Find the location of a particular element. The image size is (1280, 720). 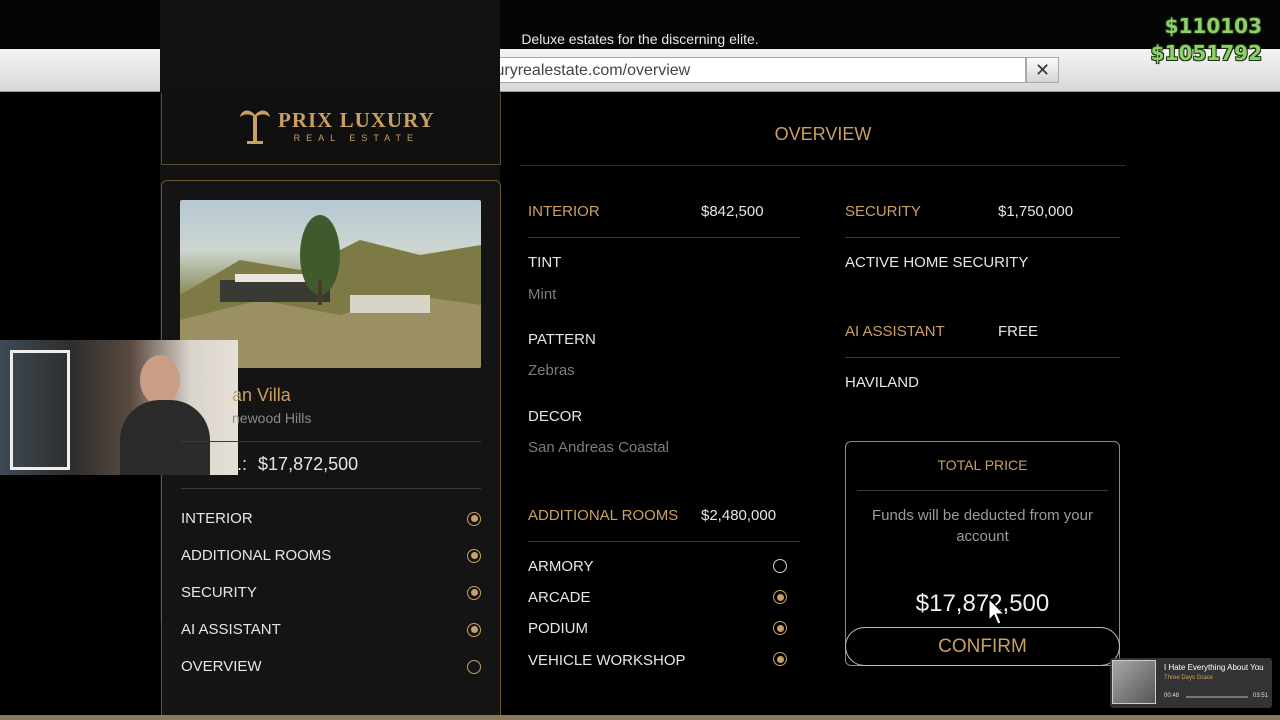

room-podium-label: PODIUM is located at coordinates (558, 628).